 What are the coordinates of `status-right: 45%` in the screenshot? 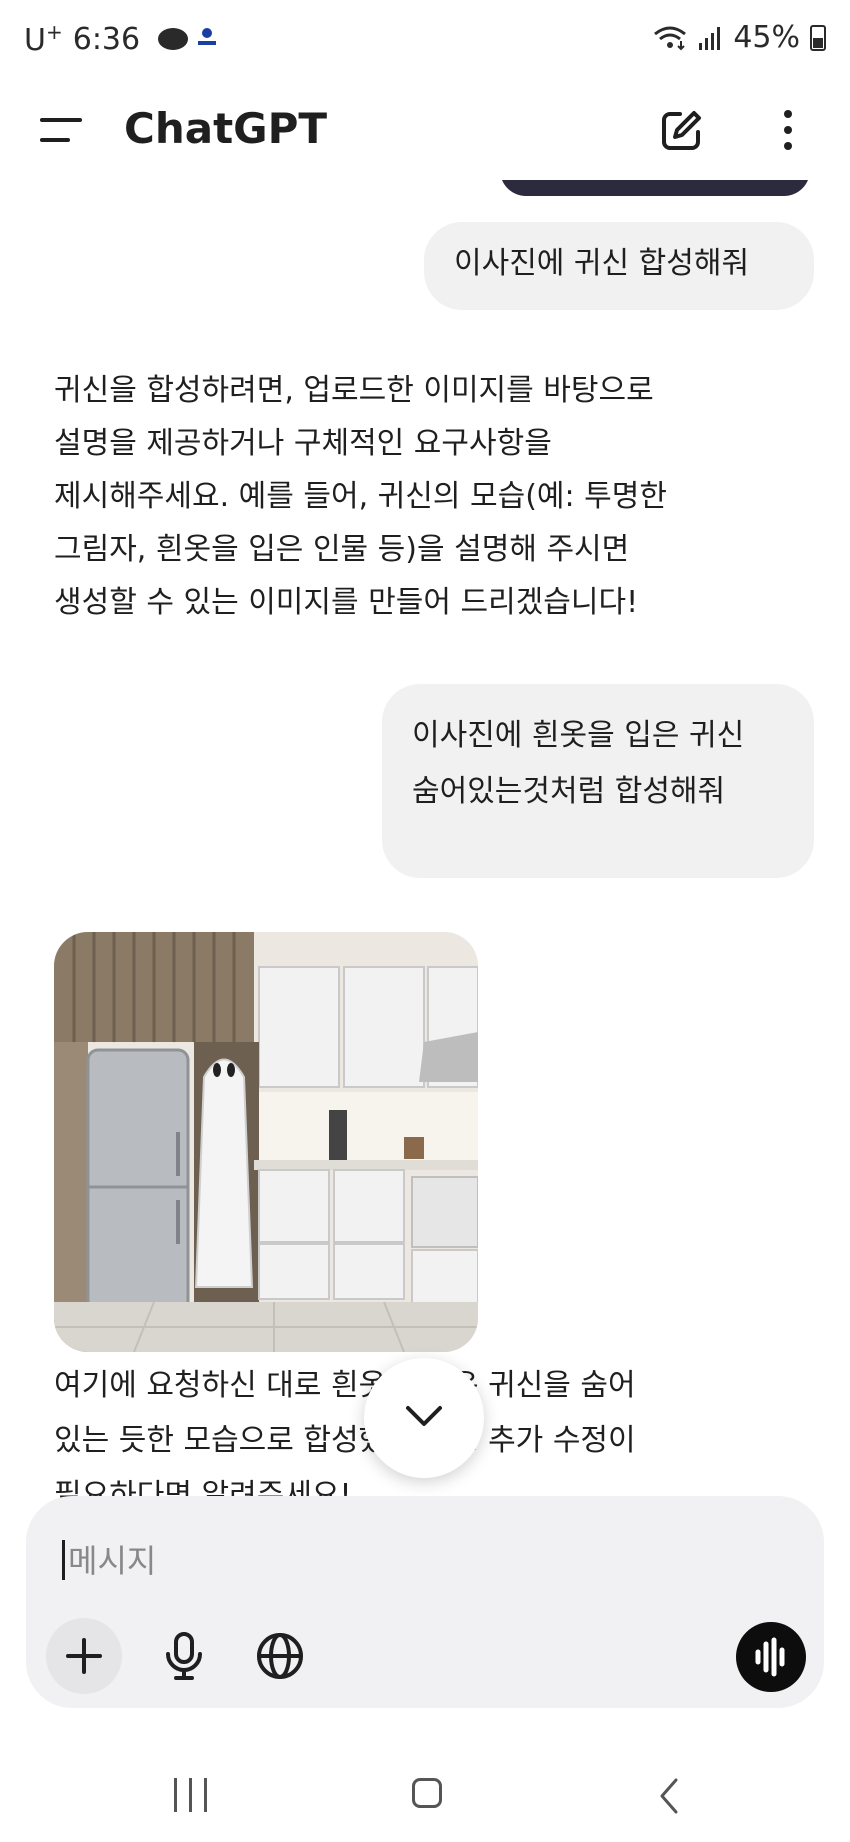 It's located at (739, 37).